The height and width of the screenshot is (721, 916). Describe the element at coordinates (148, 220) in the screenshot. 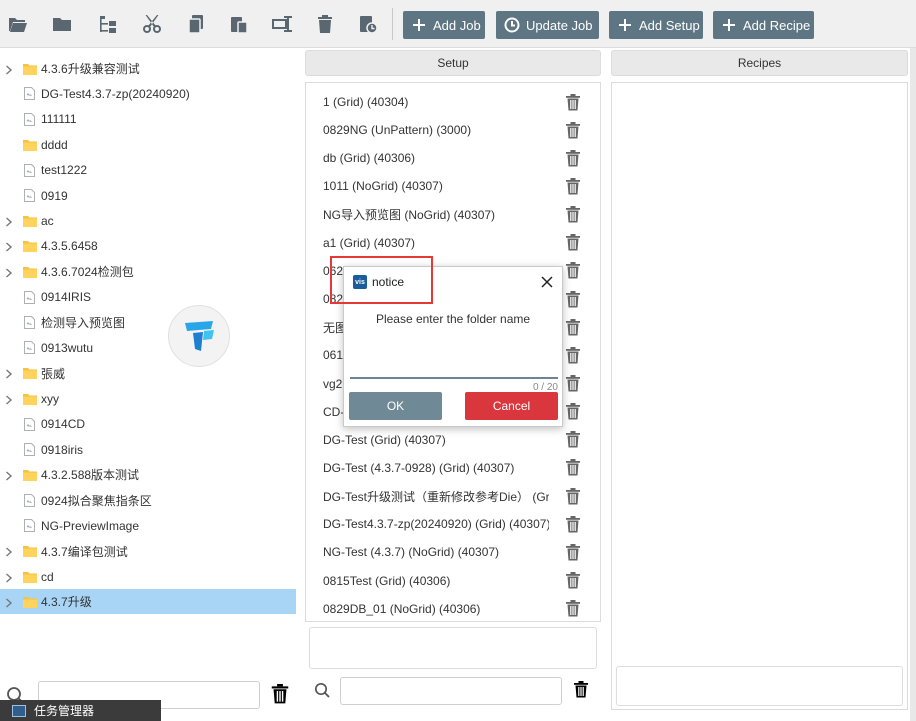

I see `tree-item: ac` at that location.